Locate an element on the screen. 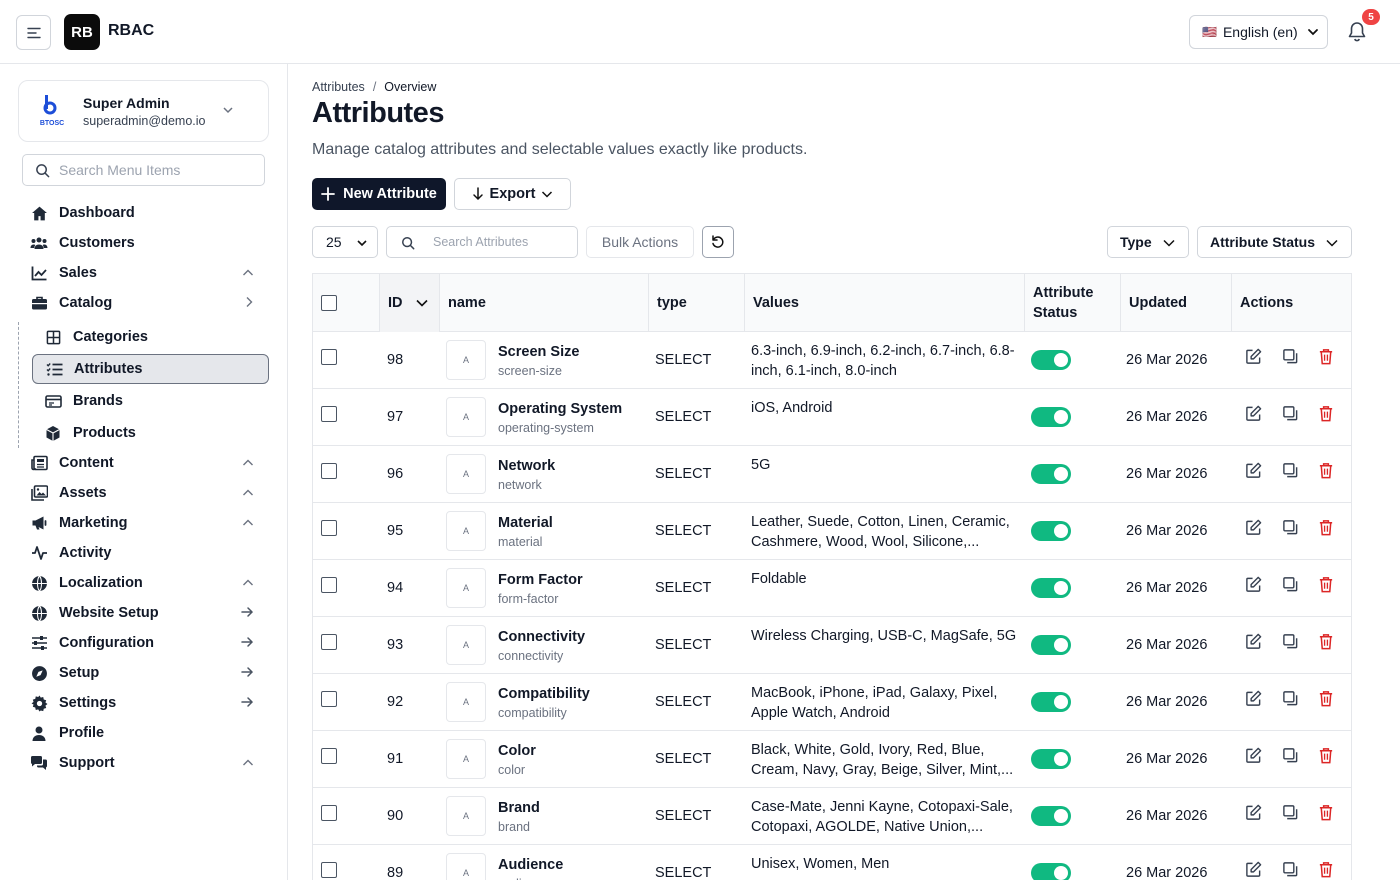  sidebar-item-settings: Settings is located at coordinates (146, 703).